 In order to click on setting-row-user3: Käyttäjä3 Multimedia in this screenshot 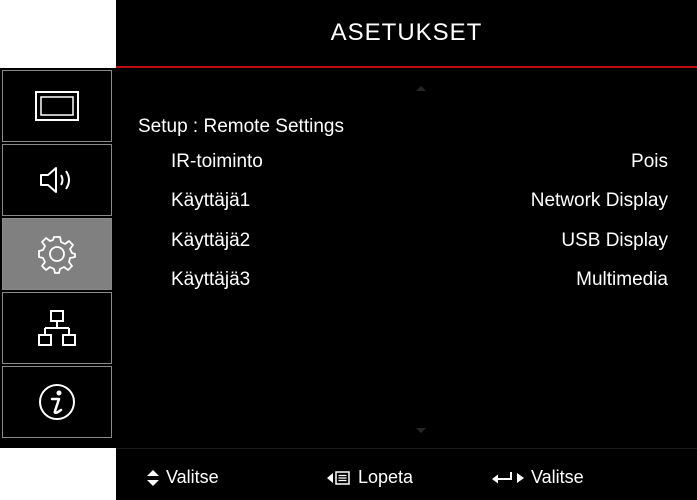, I will do `click(419, 280)`.